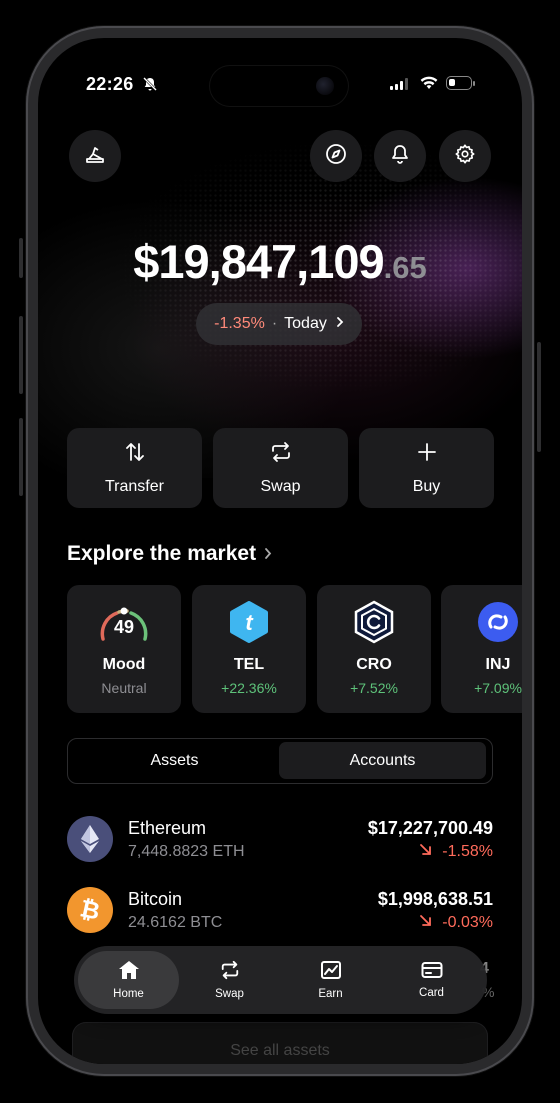 The image size is (560, 1103). I want to click on card-change: +7.52%, so click(374, 688).